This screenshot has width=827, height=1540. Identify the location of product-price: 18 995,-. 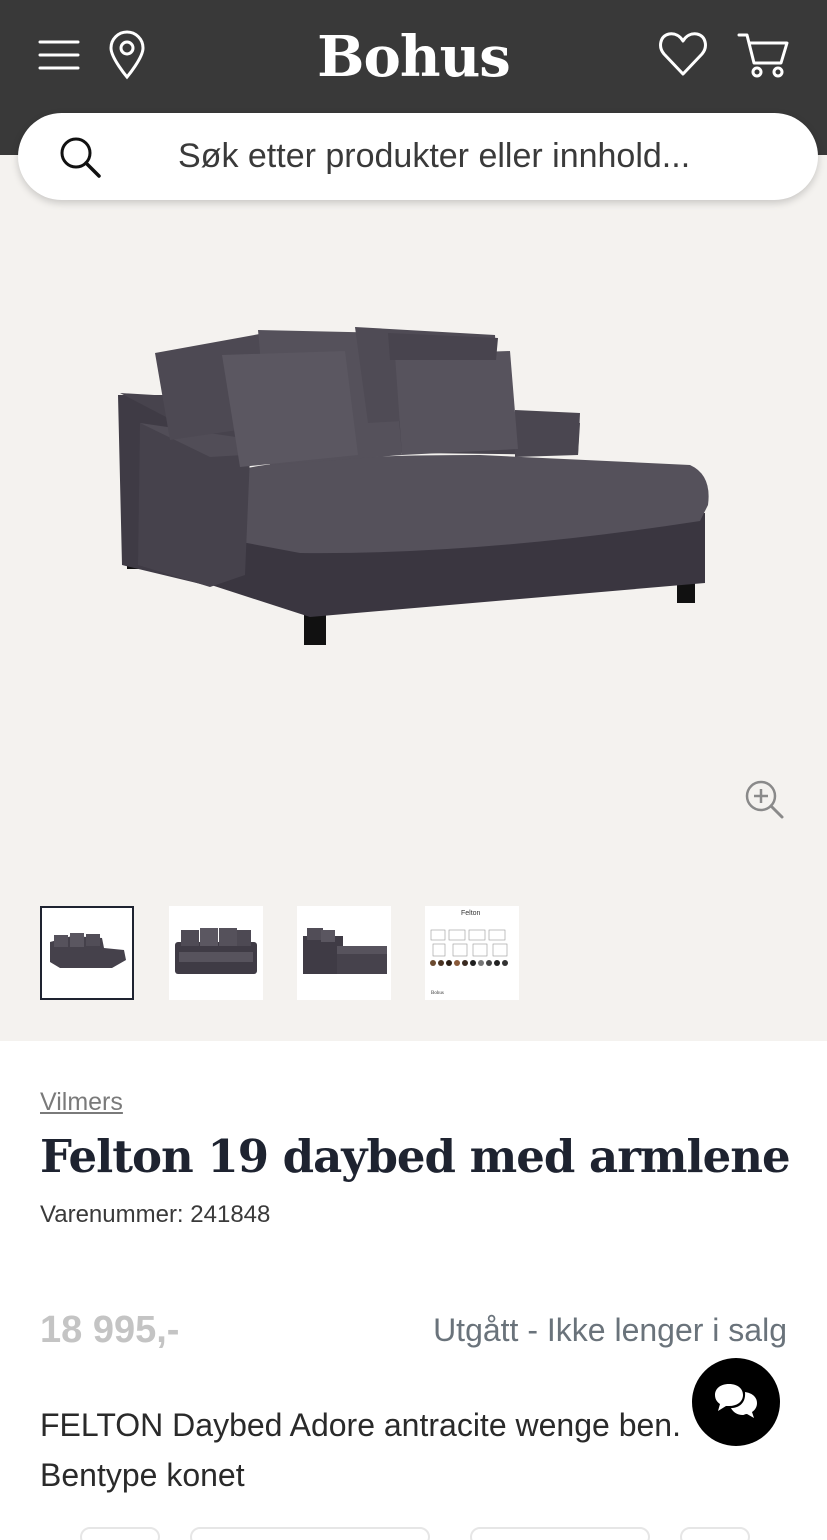
(110, 1330).